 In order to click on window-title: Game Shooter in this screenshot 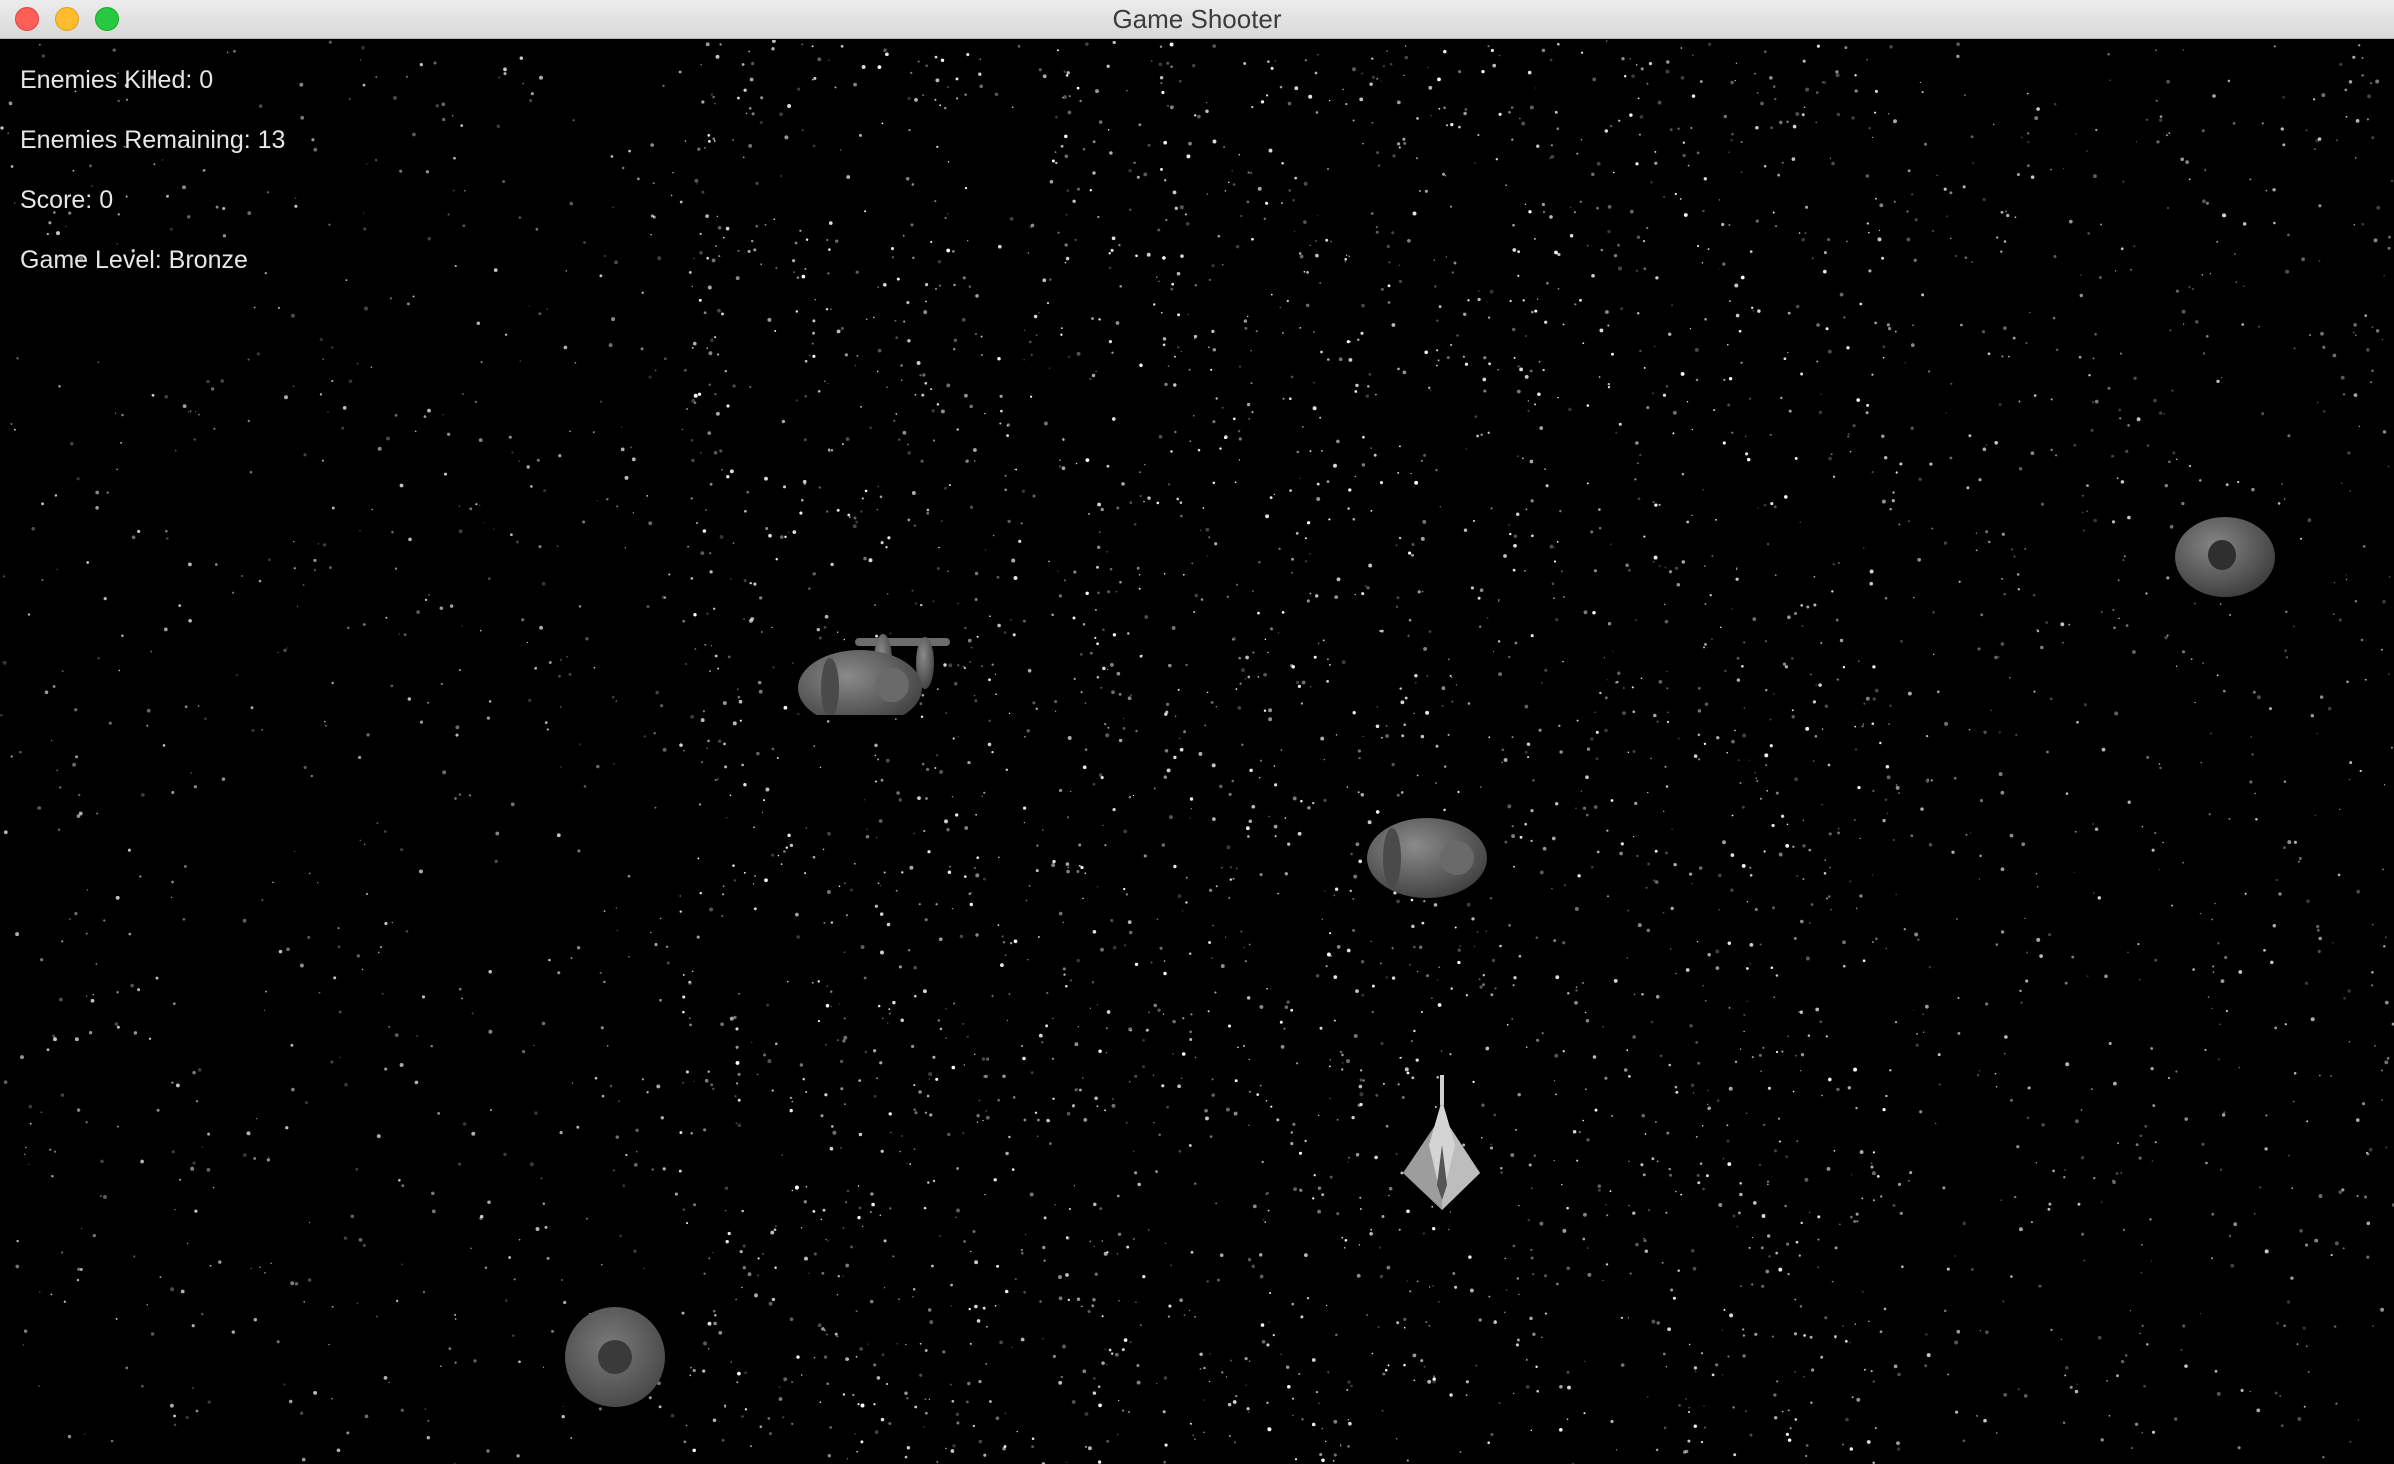, I will do `click(1197, 19)`.